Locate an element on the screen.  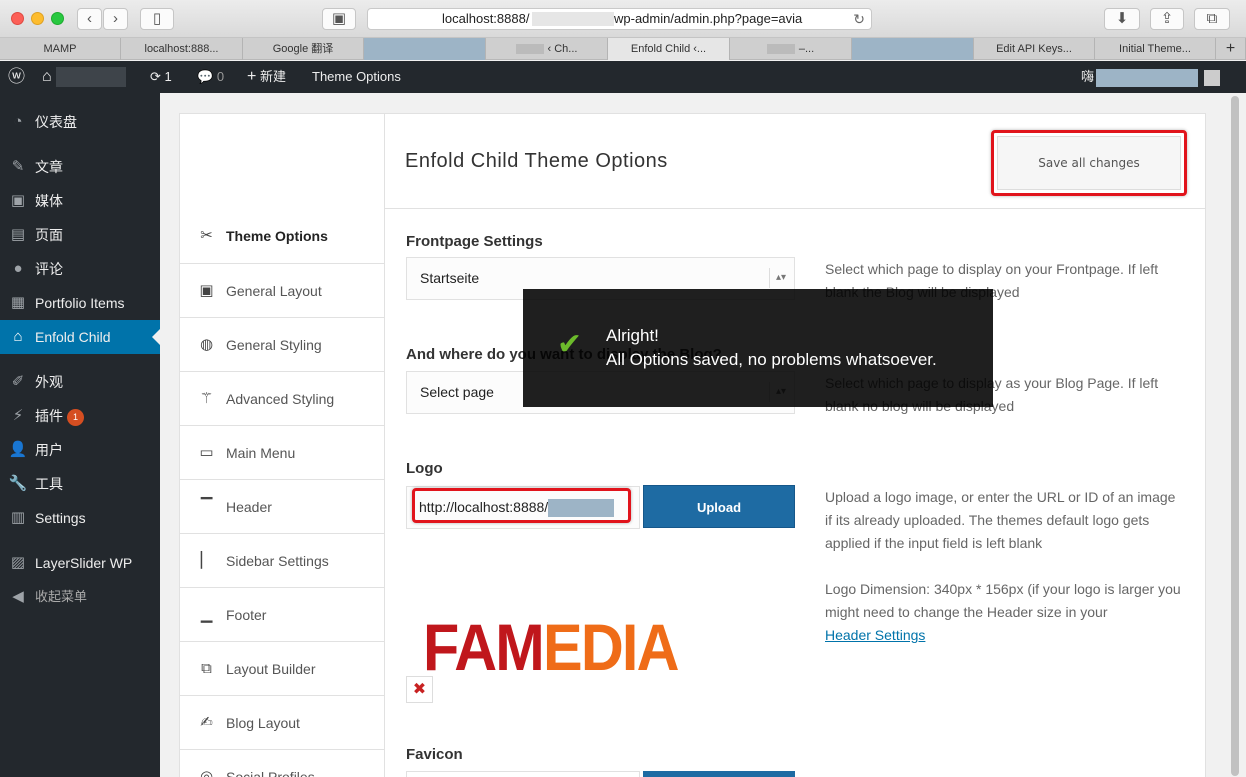
page-icon: ▤ is located at coordinates (18, 234).